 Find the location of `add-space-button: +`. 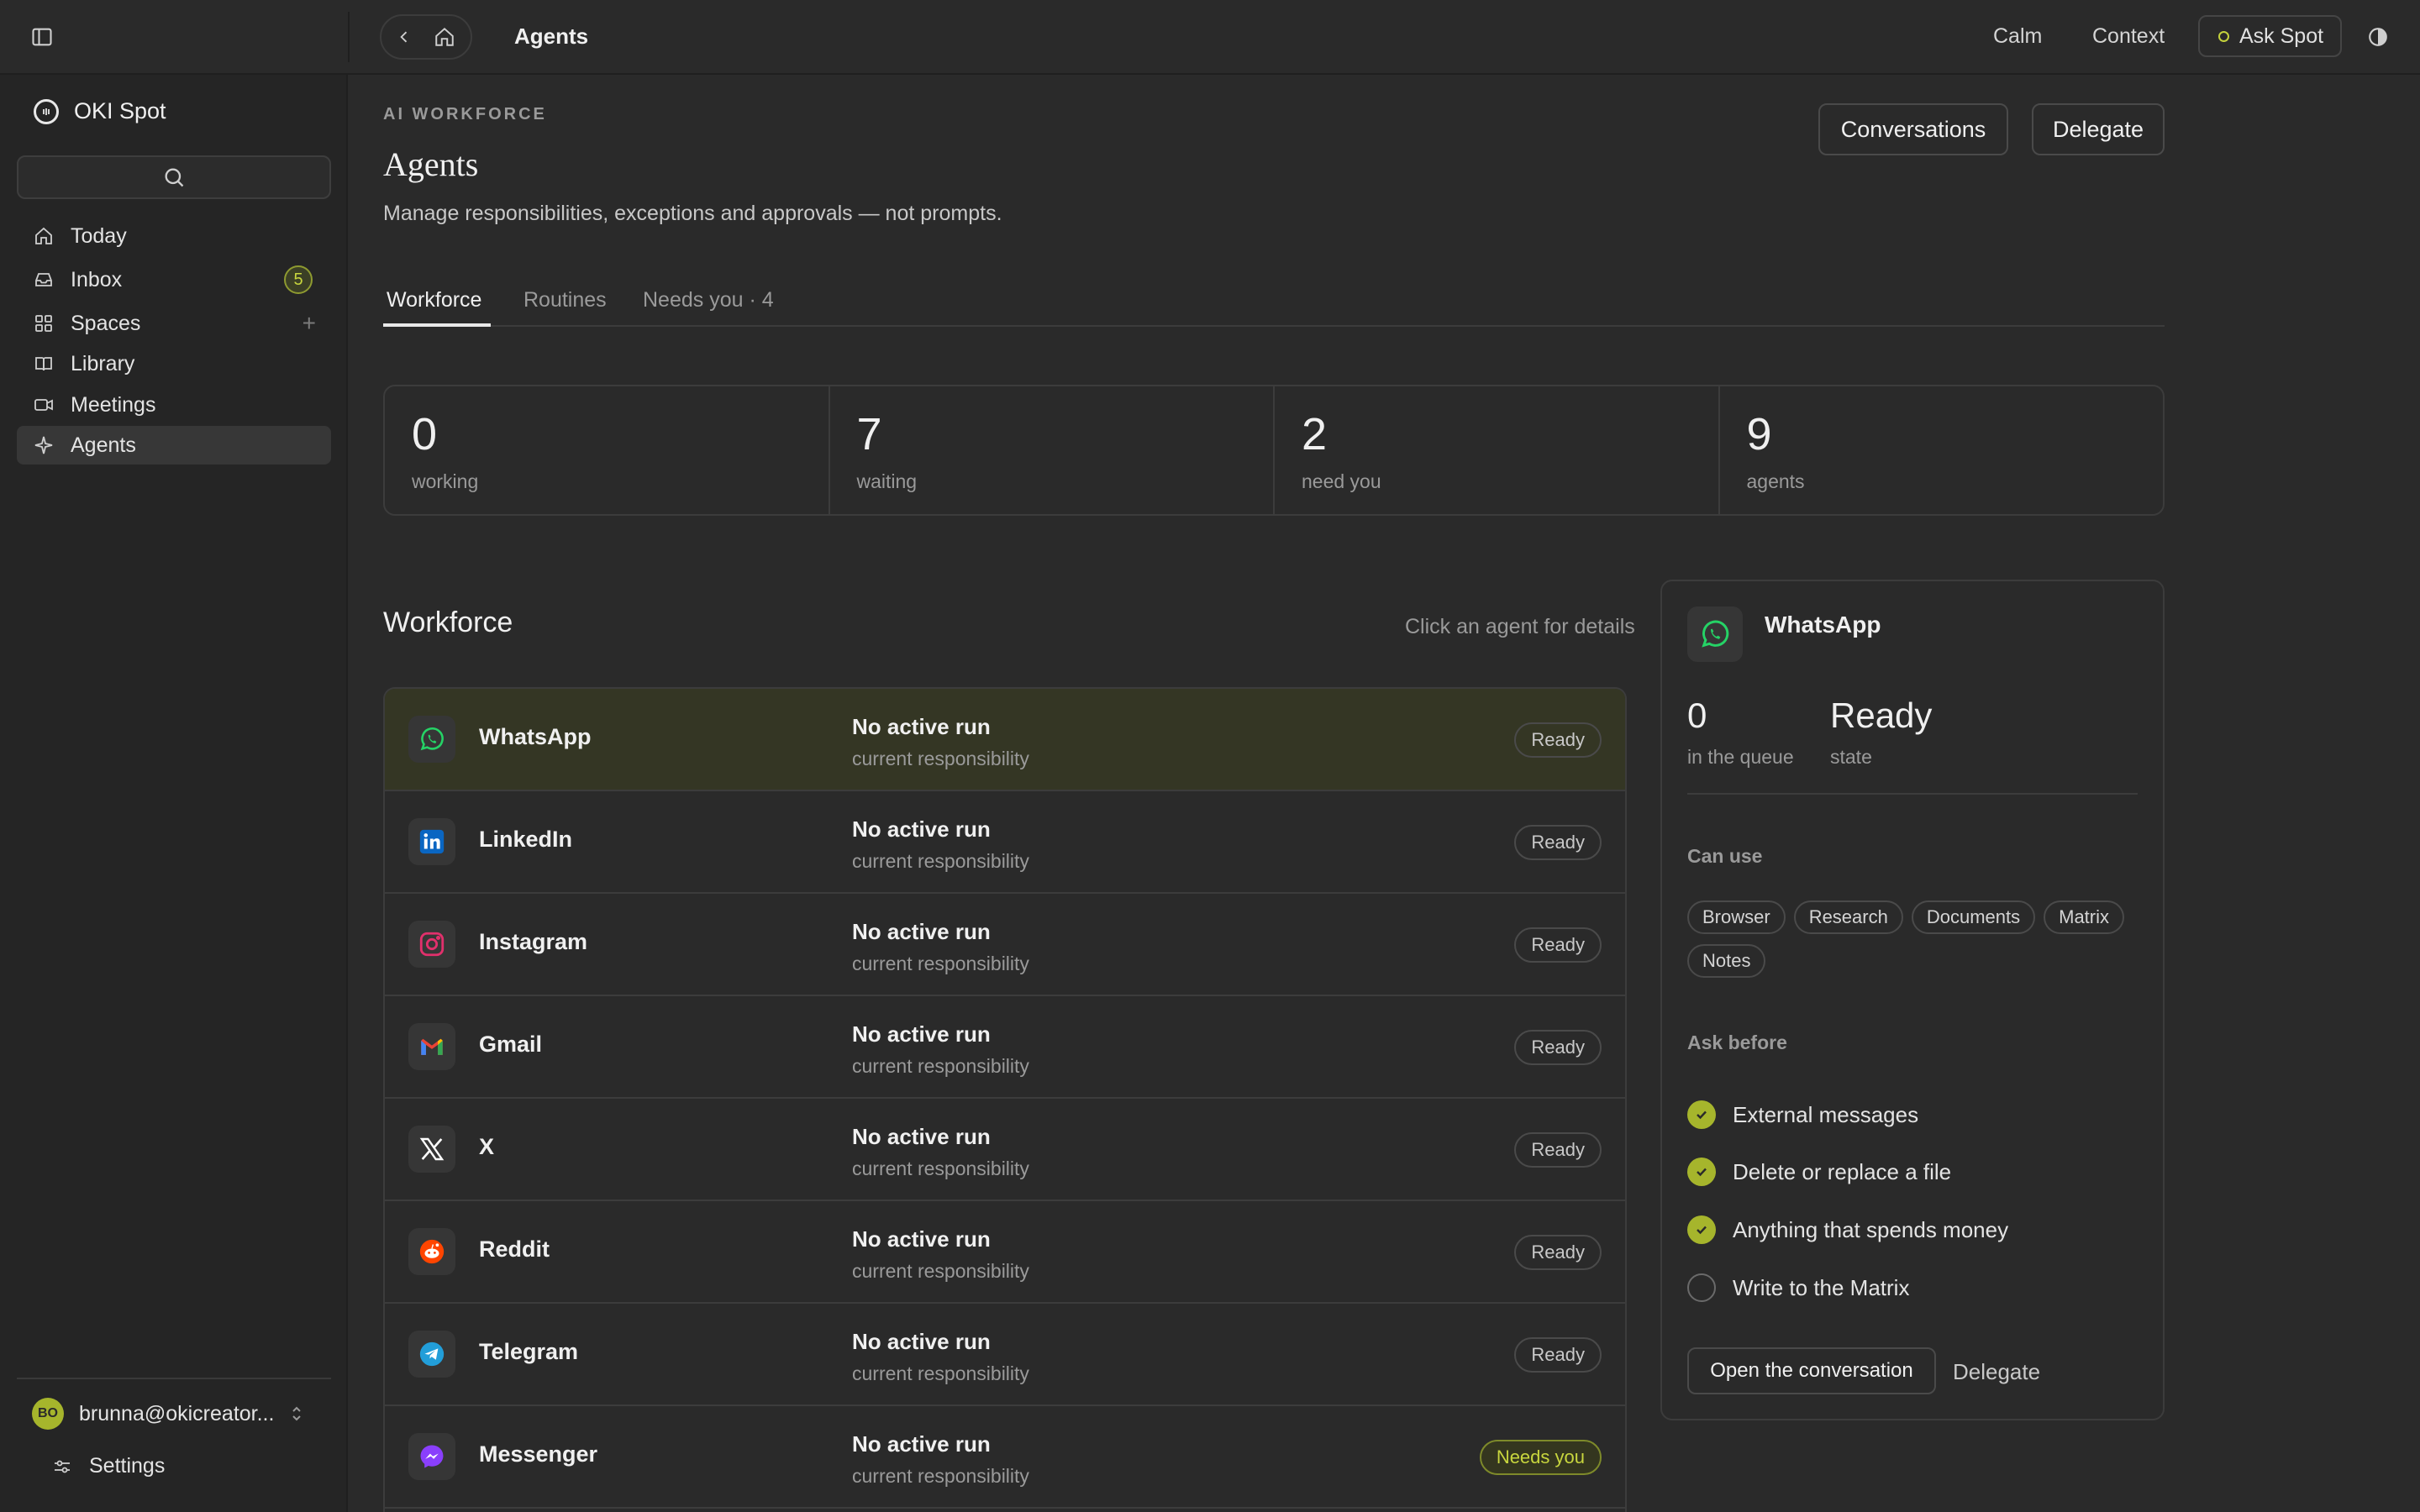

add-space-button: + is located at coordinates (309, 323).